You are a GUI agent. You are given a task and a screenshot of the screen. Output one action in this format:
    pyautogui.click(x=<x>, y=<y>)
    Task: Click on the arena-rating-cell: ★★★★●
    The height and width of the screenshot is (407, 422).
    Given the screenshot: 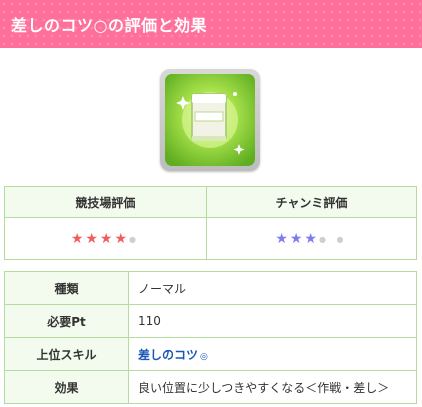 What is the action you would take?
    pyautogui.click(x=105, y=238)
    